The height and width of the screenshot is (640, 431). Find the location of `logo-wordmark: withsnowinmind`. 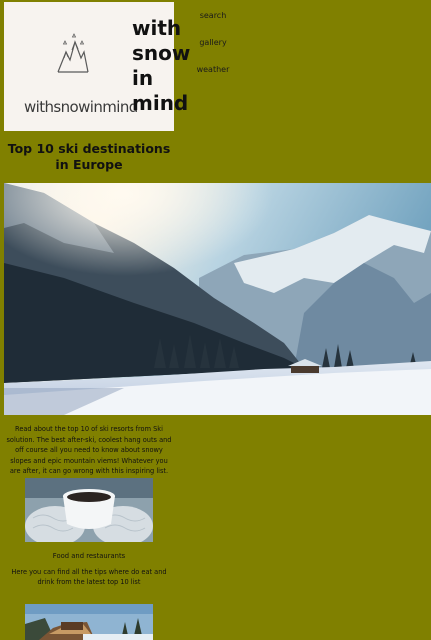

logo-wordmark: withsnowinmind is located at coordinates (81, 107).